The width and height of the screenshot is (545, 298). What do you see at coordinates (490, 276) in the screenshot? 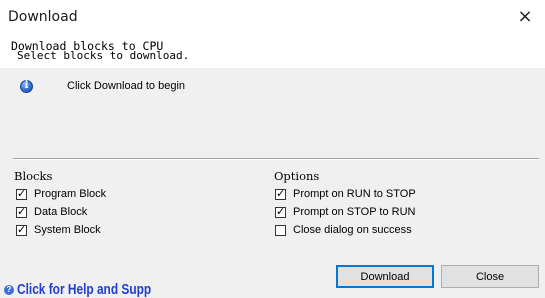
I see `close-button: Close` at bounding box center [490, 276].